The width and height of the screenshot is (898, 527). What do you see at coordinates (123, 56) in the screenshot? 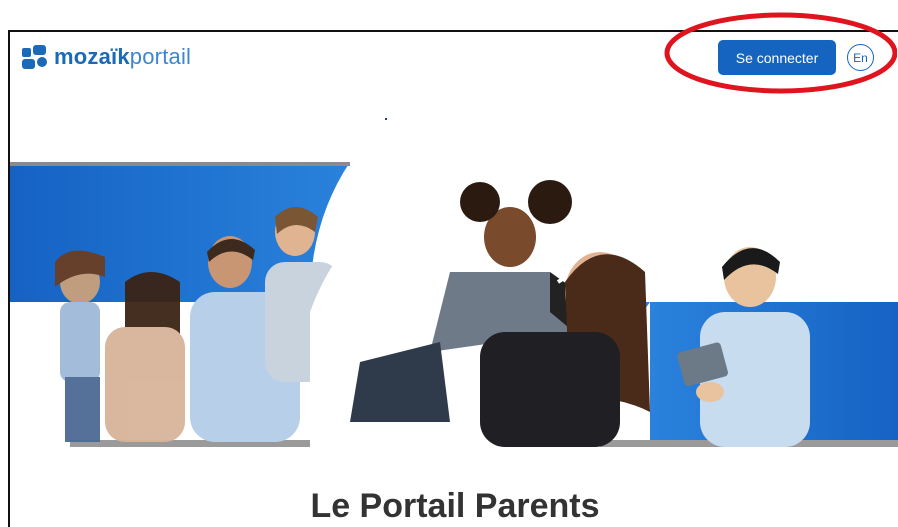
I see `logo-wordmark: mozaïkportail` at bounding box center [123, 56].